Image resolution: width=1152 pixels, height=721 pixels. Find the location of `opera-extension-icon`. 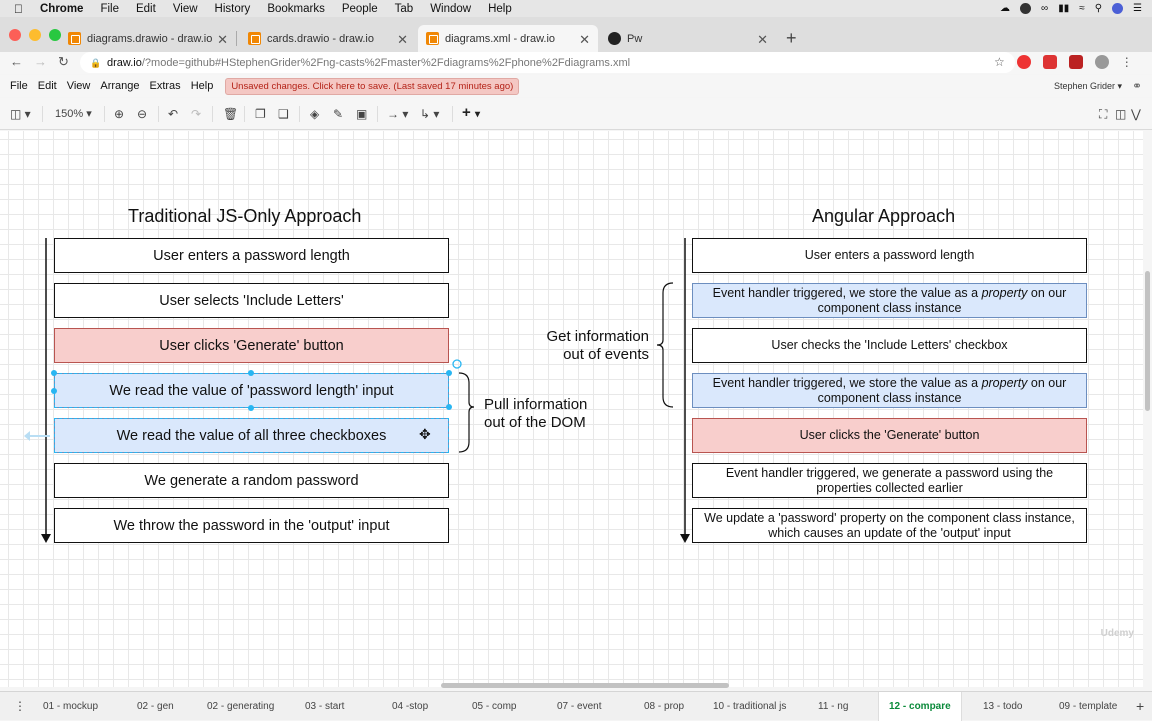

opera-extension-icon is located at coordinates (1023, 62).